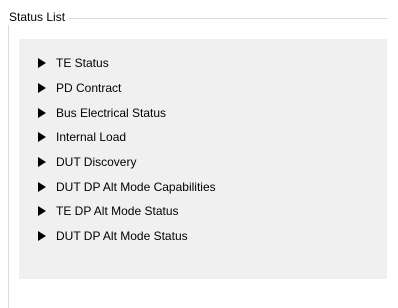 This screenshot has width=398, height=308. I want to click on list-item-label: DUT DP Alt Mode Capabilities, so click(136, 186).